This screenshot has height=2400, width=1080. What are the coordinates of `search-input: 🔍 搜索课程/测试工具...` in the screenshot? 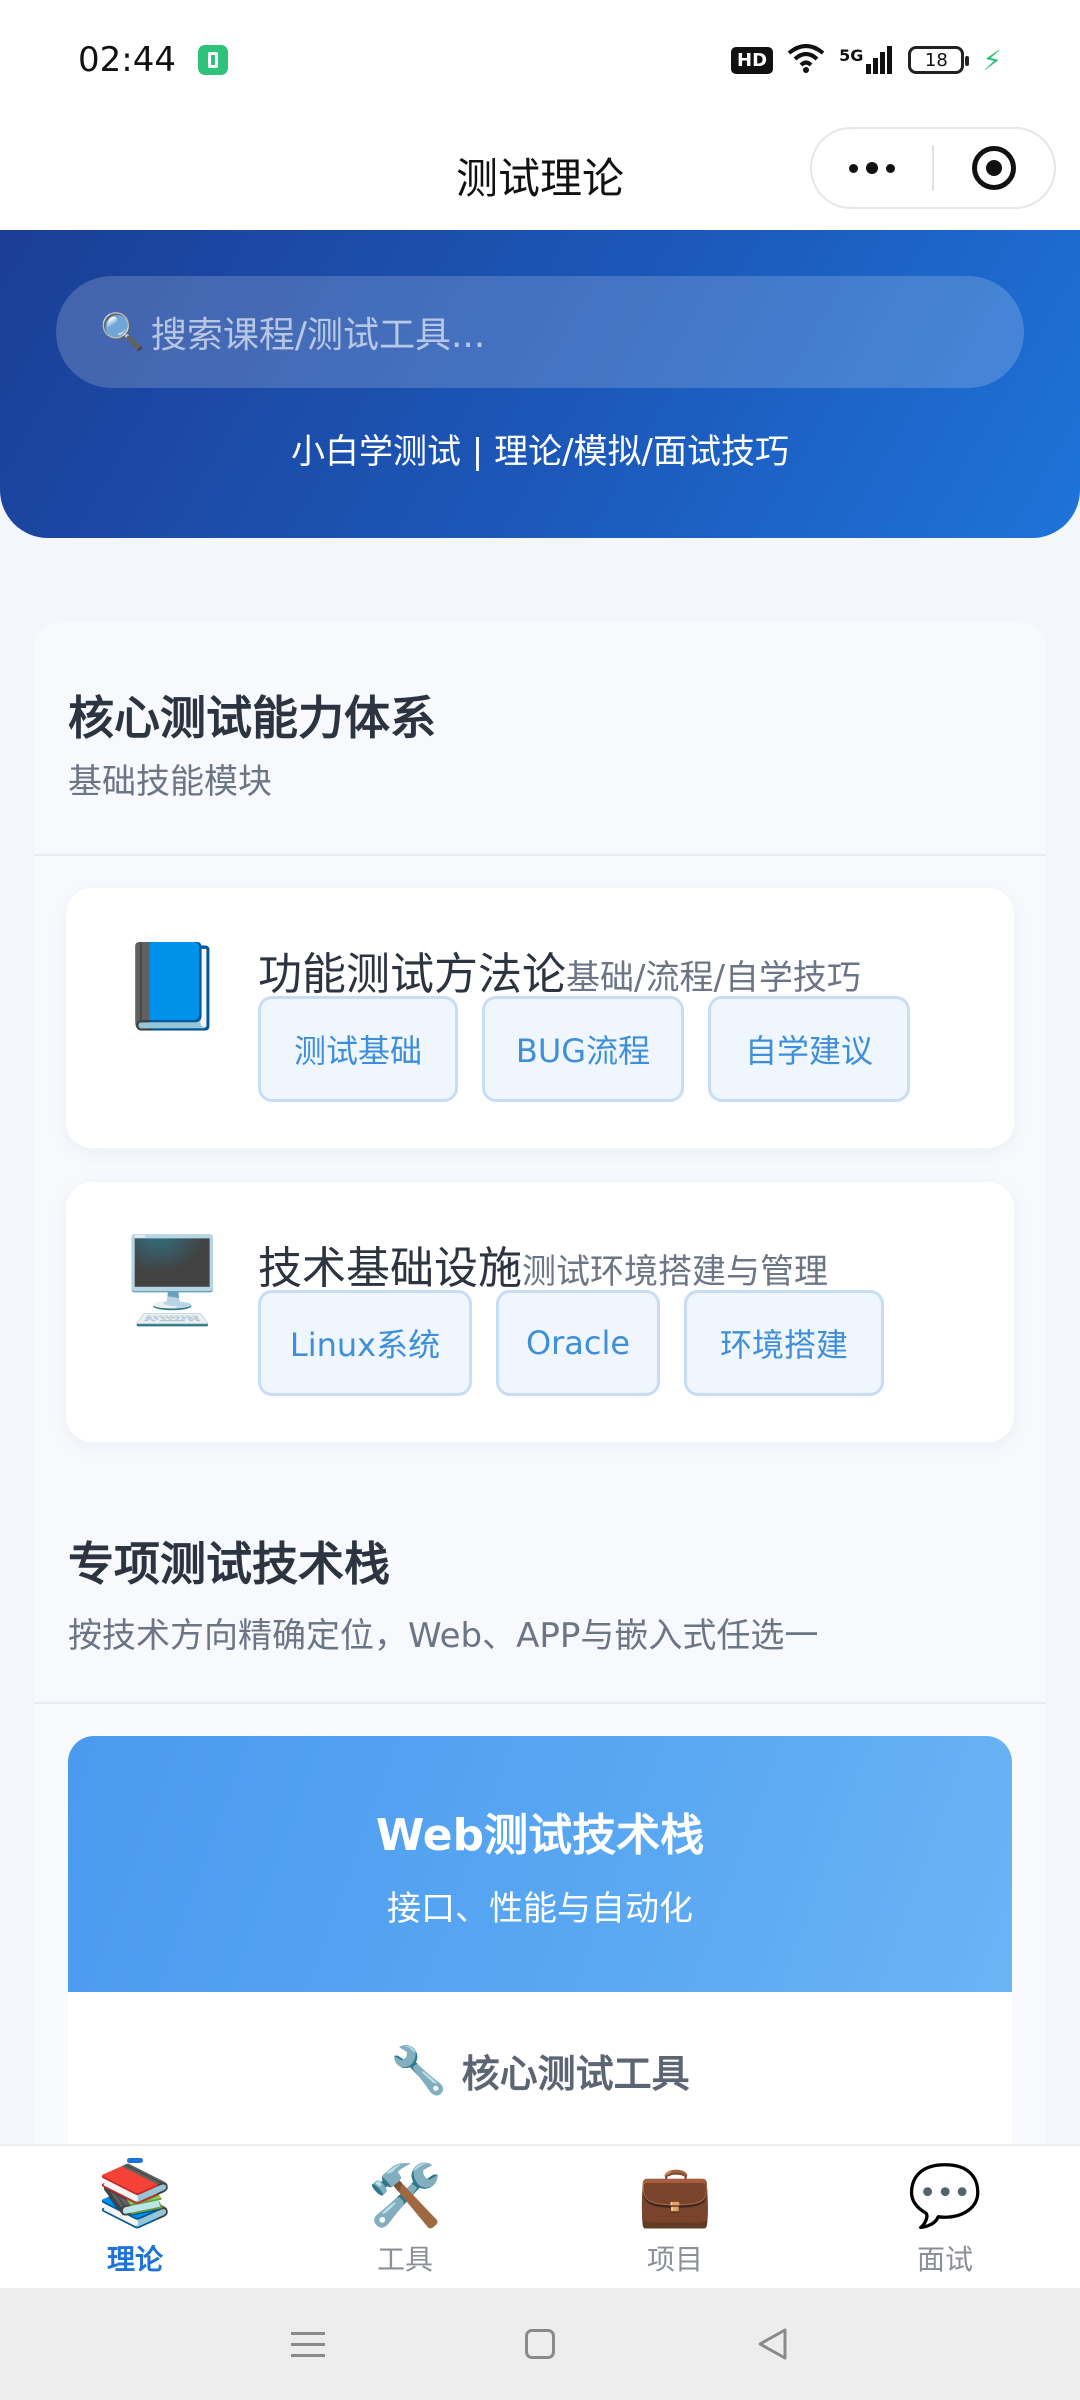 It's located at (540, 332).